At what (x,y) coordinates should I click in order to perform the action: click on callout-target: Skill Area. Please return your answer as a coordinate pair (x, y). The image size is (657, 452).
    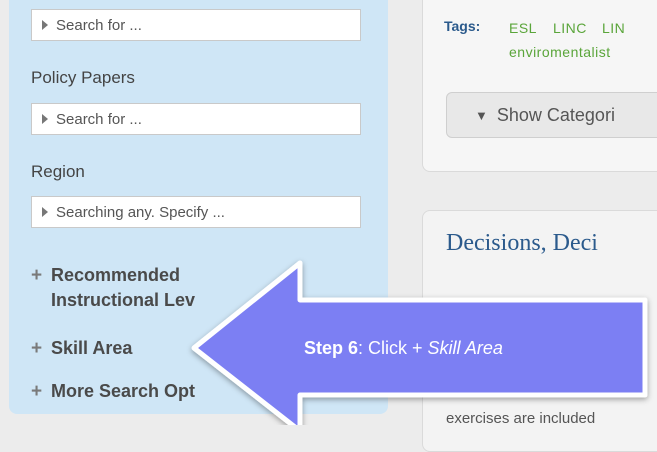
    Looking at the image, I should click on (465, 348).